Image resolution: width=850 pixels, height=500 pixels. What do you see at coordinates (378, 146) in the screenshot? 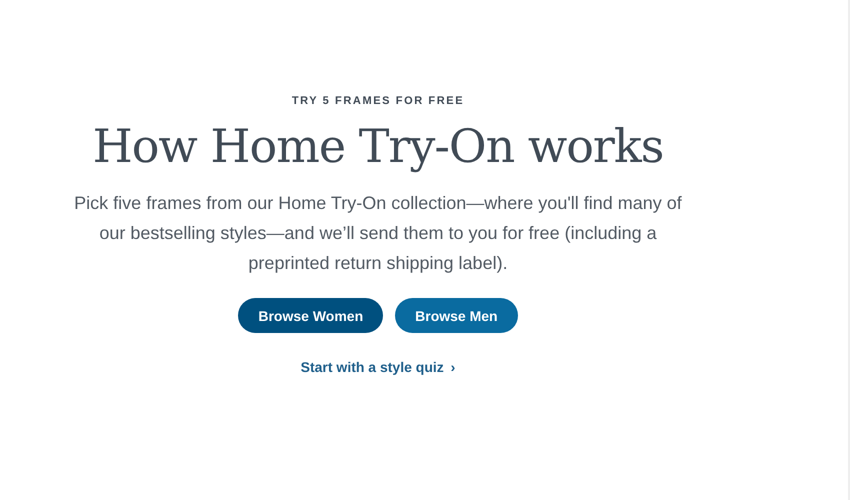
I see `page-heading: How Home Try-On works` at bounding box center [378, 146].